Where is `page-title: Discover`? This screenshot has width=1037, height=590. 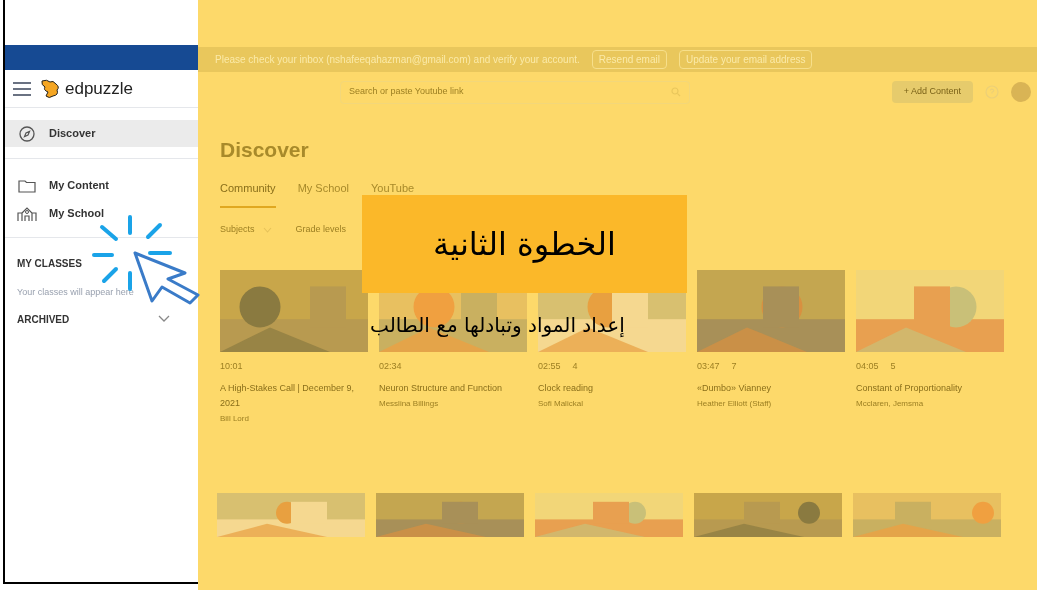 page-title: Discover is located at coordinates (265, 150).